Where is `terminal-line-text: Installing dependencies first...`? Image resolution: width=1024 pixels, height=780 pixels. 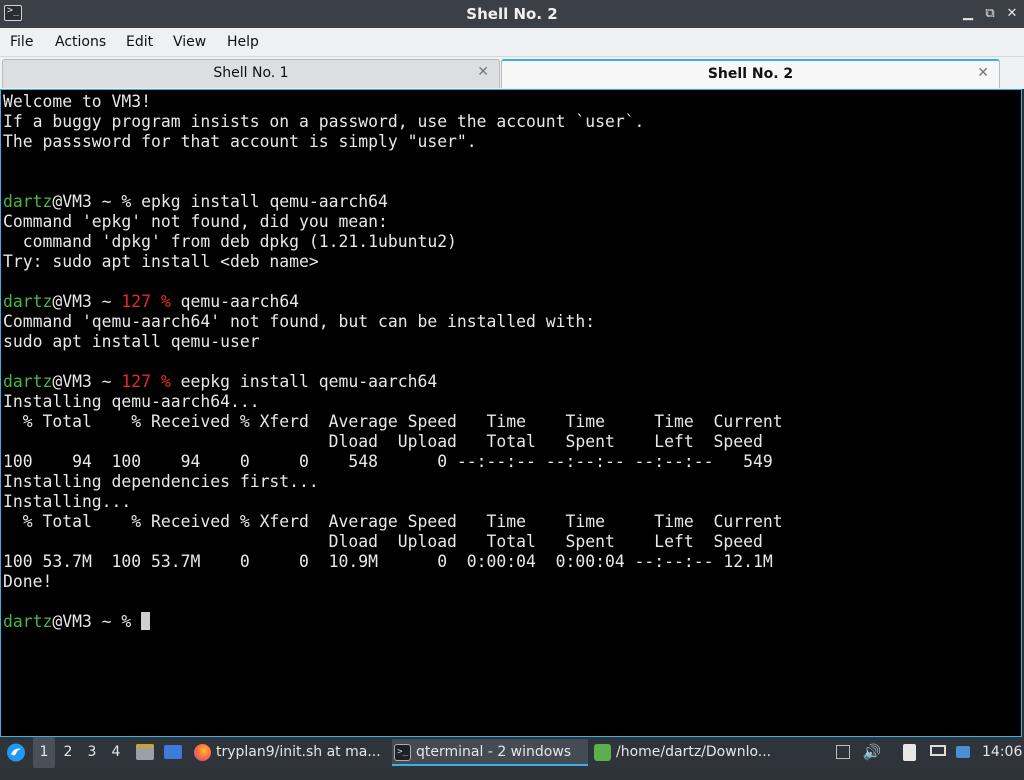
terminal-line-text: Installing dependencies first... is located at coordinates (161, 481).